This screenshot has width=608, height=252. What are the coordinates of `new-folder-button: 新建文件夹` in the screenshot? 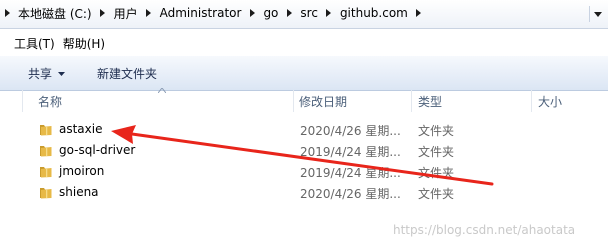 It's located at (127, 73).